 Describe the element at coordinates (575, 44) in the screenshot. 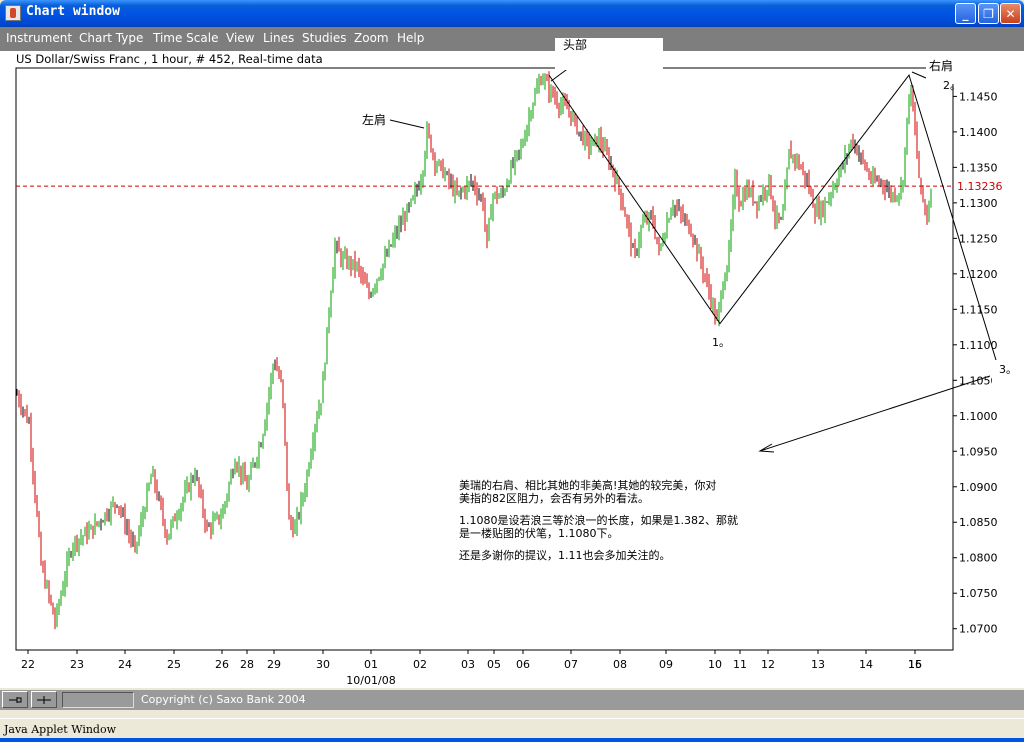

I see `head-label: 头部` at that location.